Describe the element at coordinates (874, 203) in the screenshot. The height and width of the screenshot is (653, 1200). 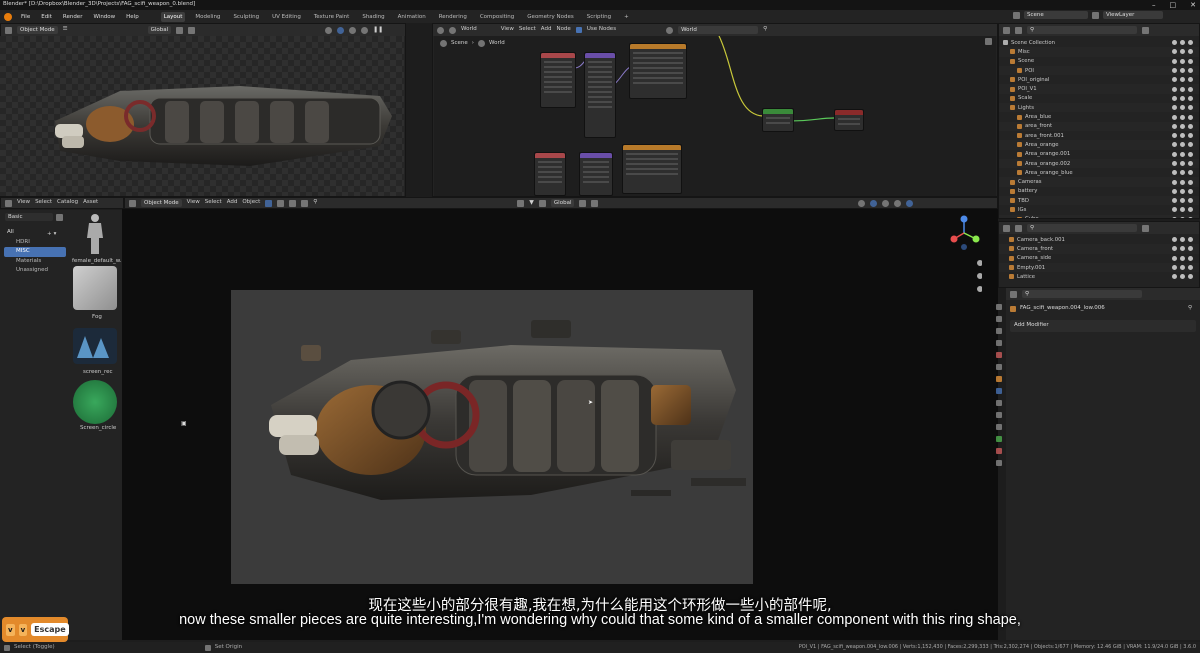
I see `xray-icon` at that location.